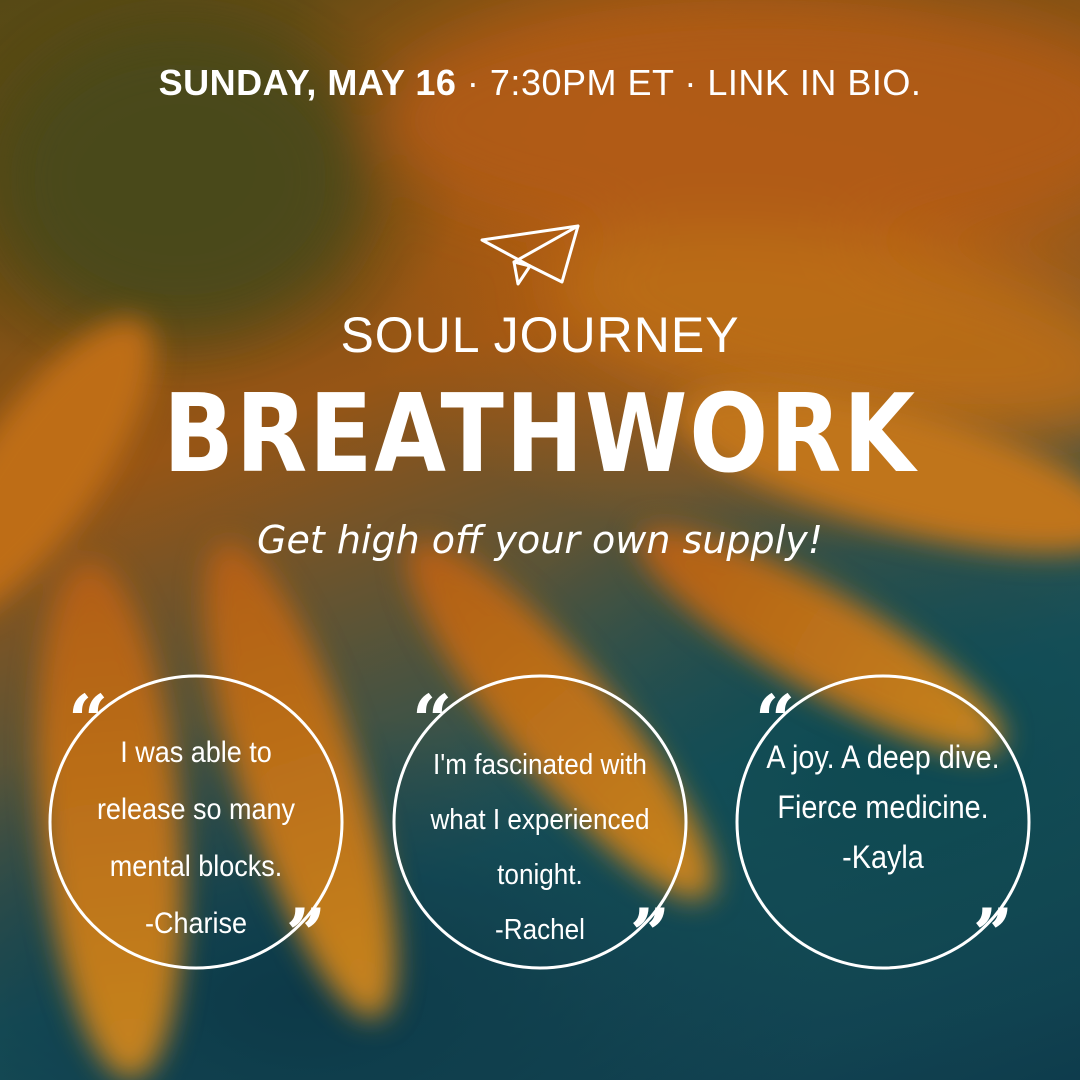 This screenshot has height=1080, width=1080. I want to click on testimonial-line: mental blocks., so click(196, 866).